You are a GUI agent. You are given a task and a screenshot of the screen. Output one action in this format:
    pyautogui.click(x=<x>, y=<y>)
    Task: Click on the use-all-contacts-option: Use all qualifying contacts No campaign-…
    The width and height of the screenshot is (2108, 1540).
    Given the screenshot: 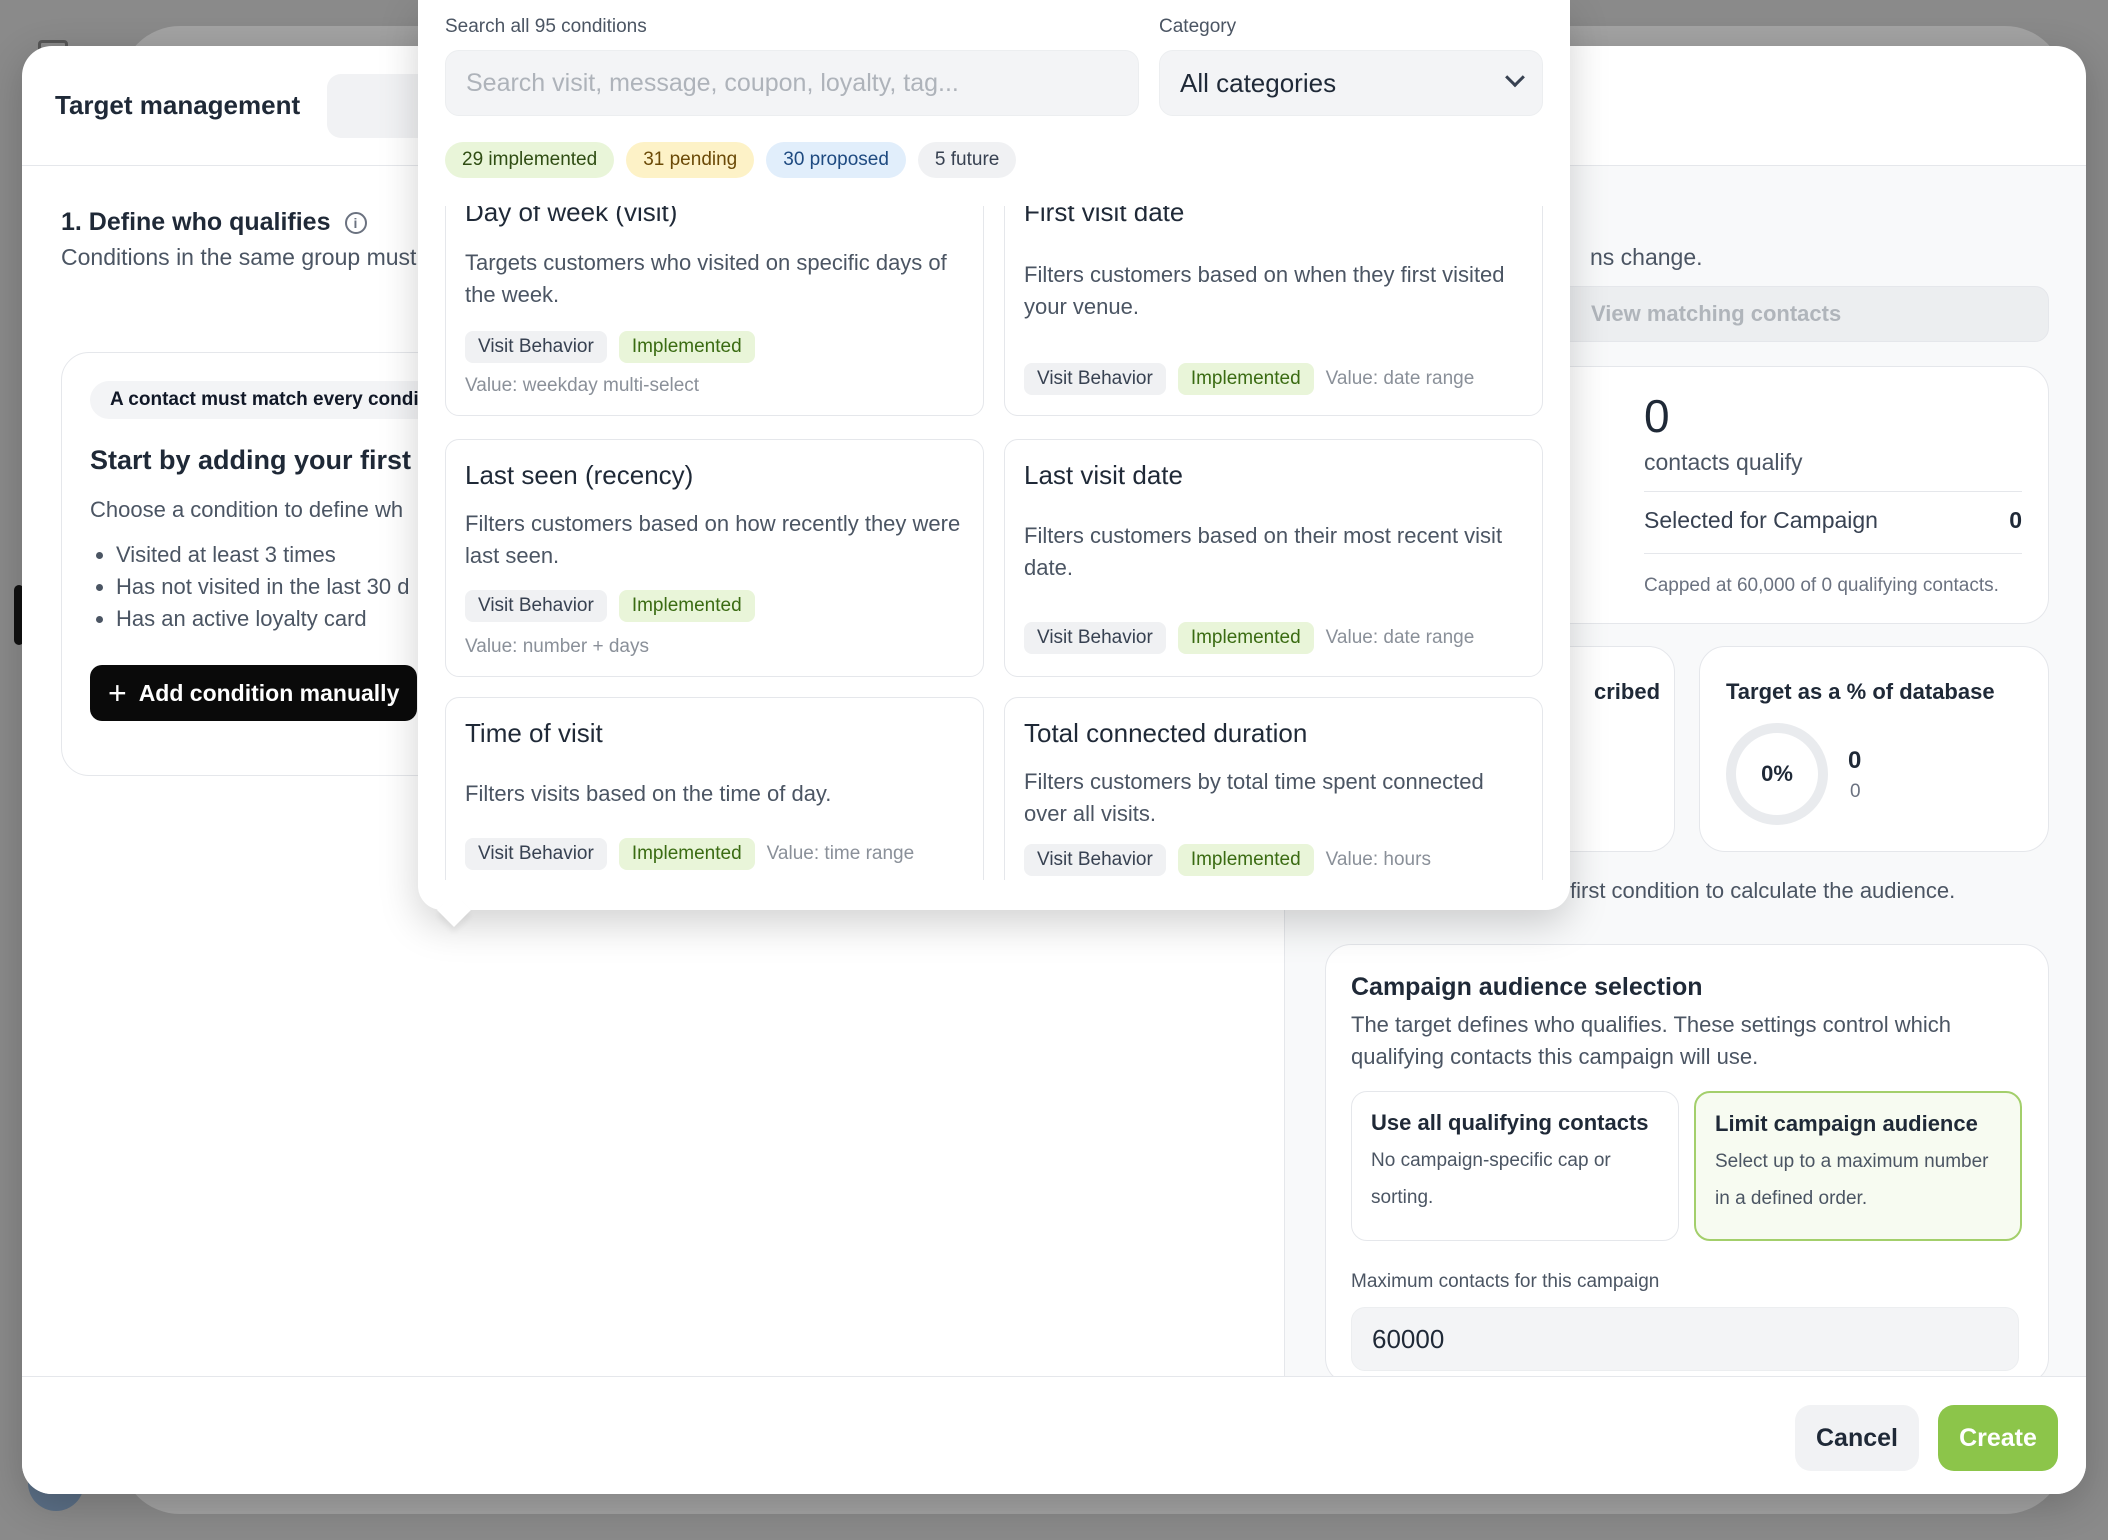 What is the action you would take?
    pyautogui.click(x=1515, y=1166)
    